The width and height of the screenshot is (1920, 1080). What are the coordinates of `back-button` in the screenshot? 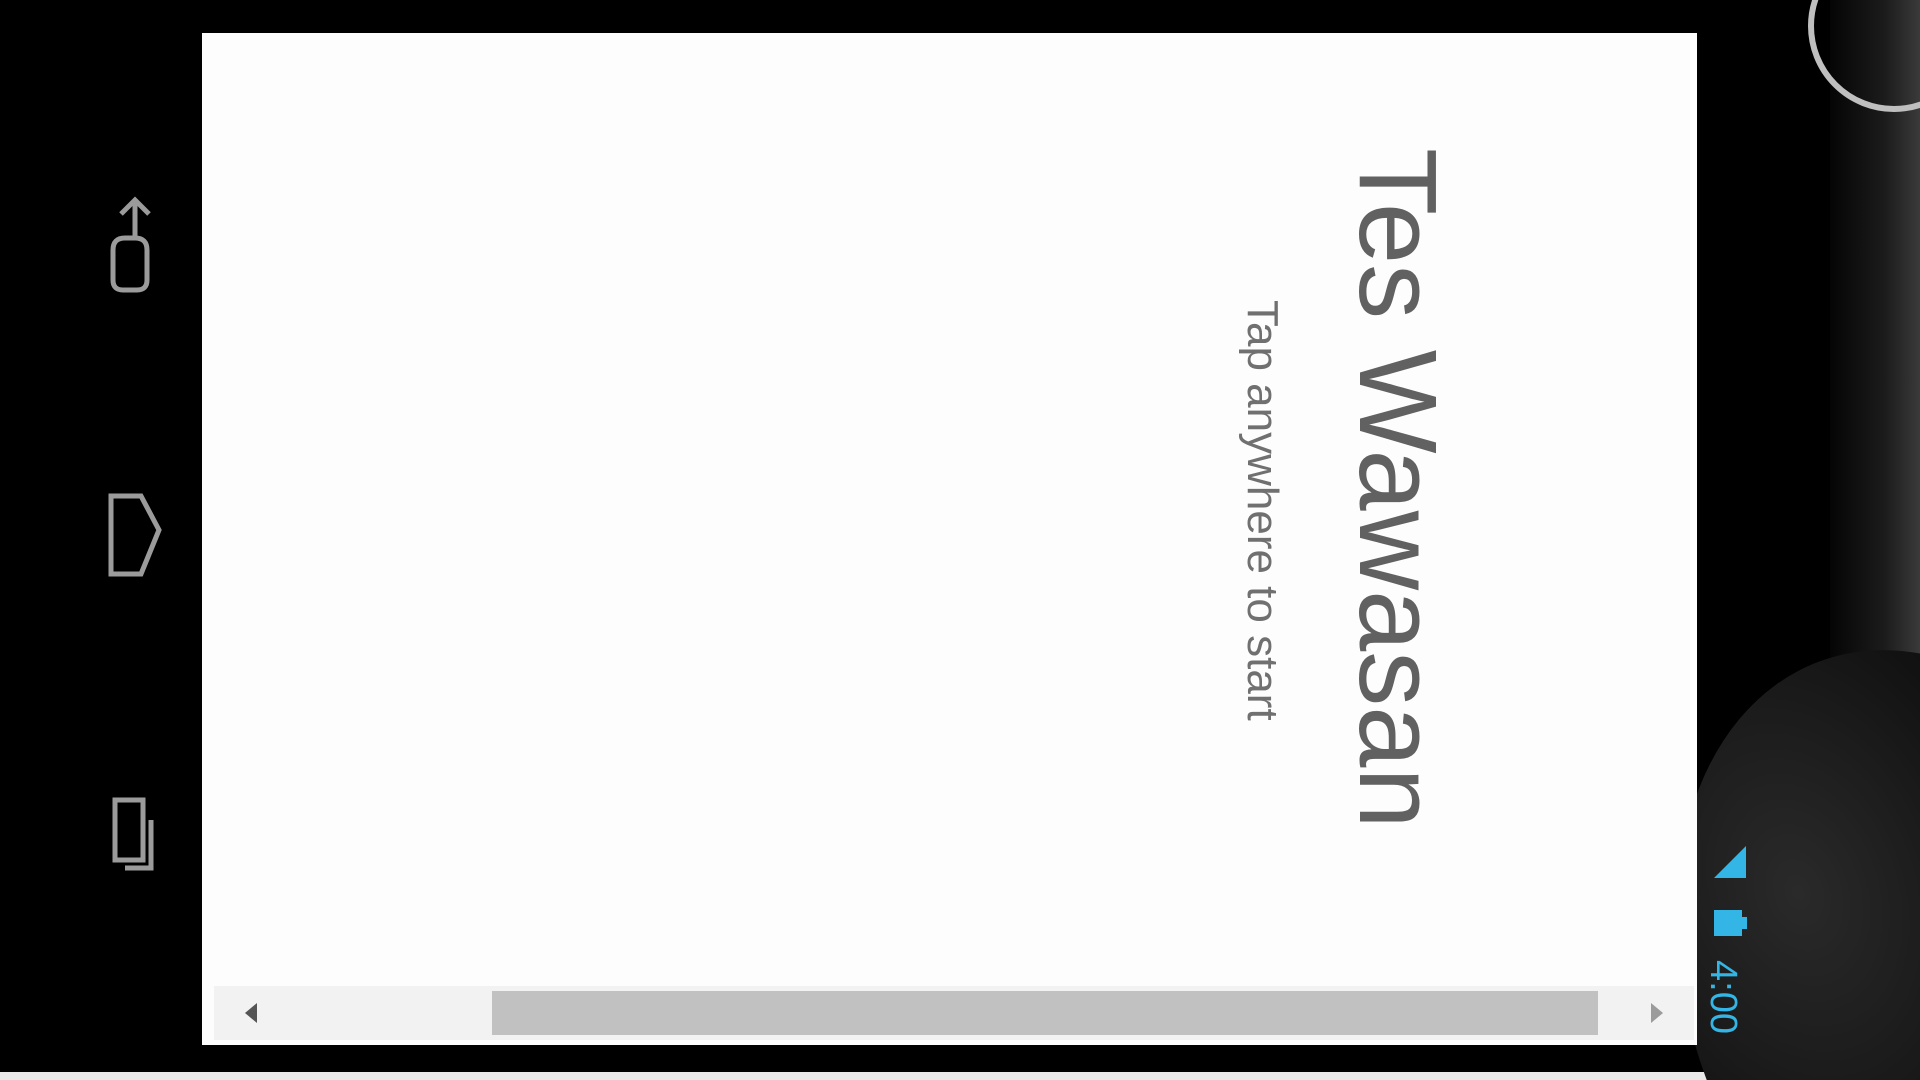 It's located at (130, 245).